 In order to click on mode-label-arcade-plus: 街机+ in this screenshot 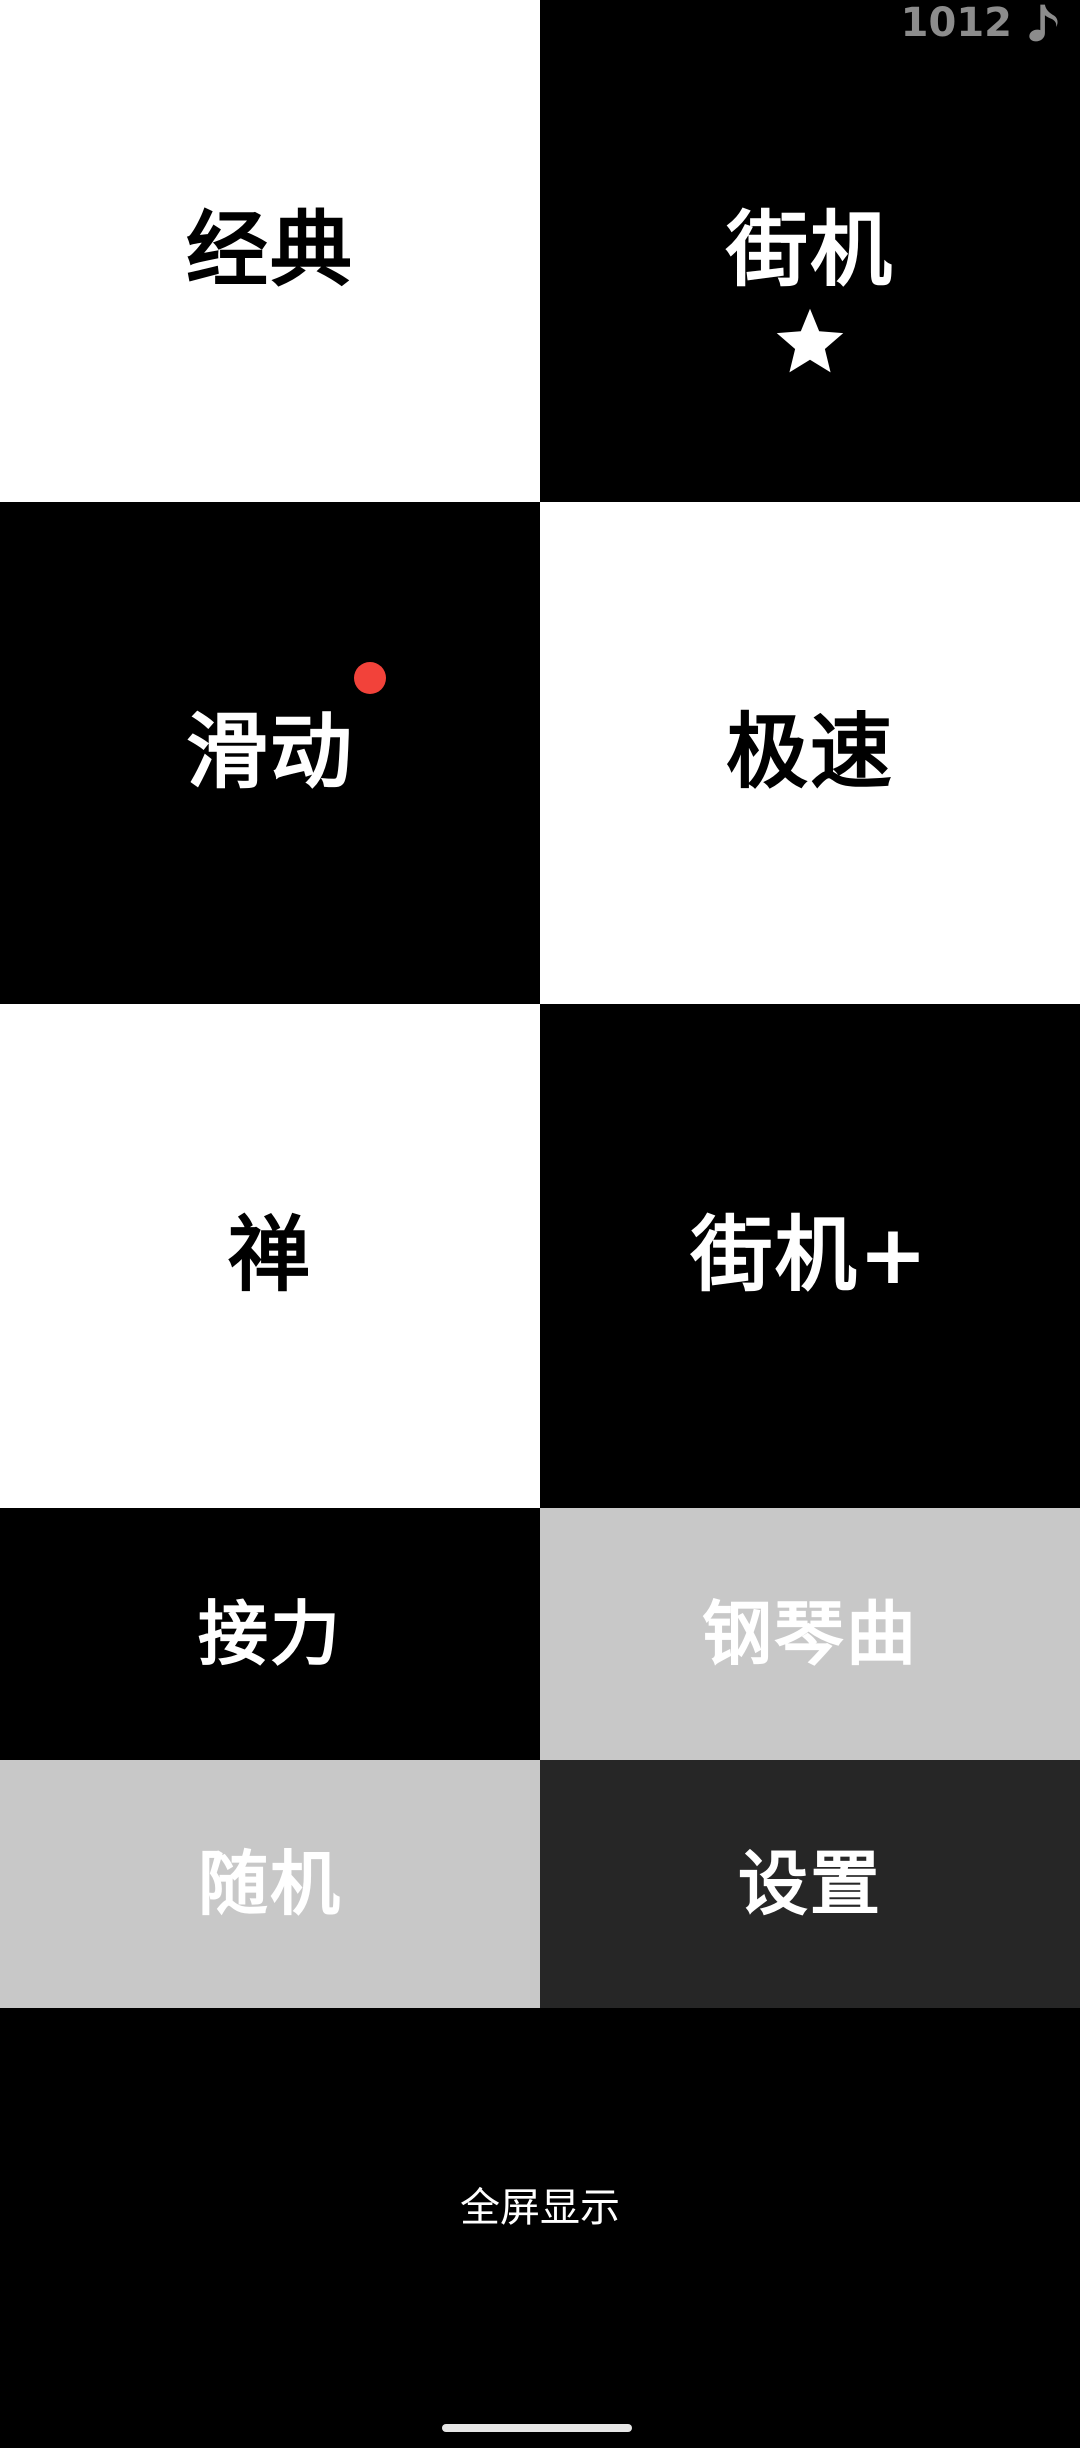, I will do `click(810, 1255)`.